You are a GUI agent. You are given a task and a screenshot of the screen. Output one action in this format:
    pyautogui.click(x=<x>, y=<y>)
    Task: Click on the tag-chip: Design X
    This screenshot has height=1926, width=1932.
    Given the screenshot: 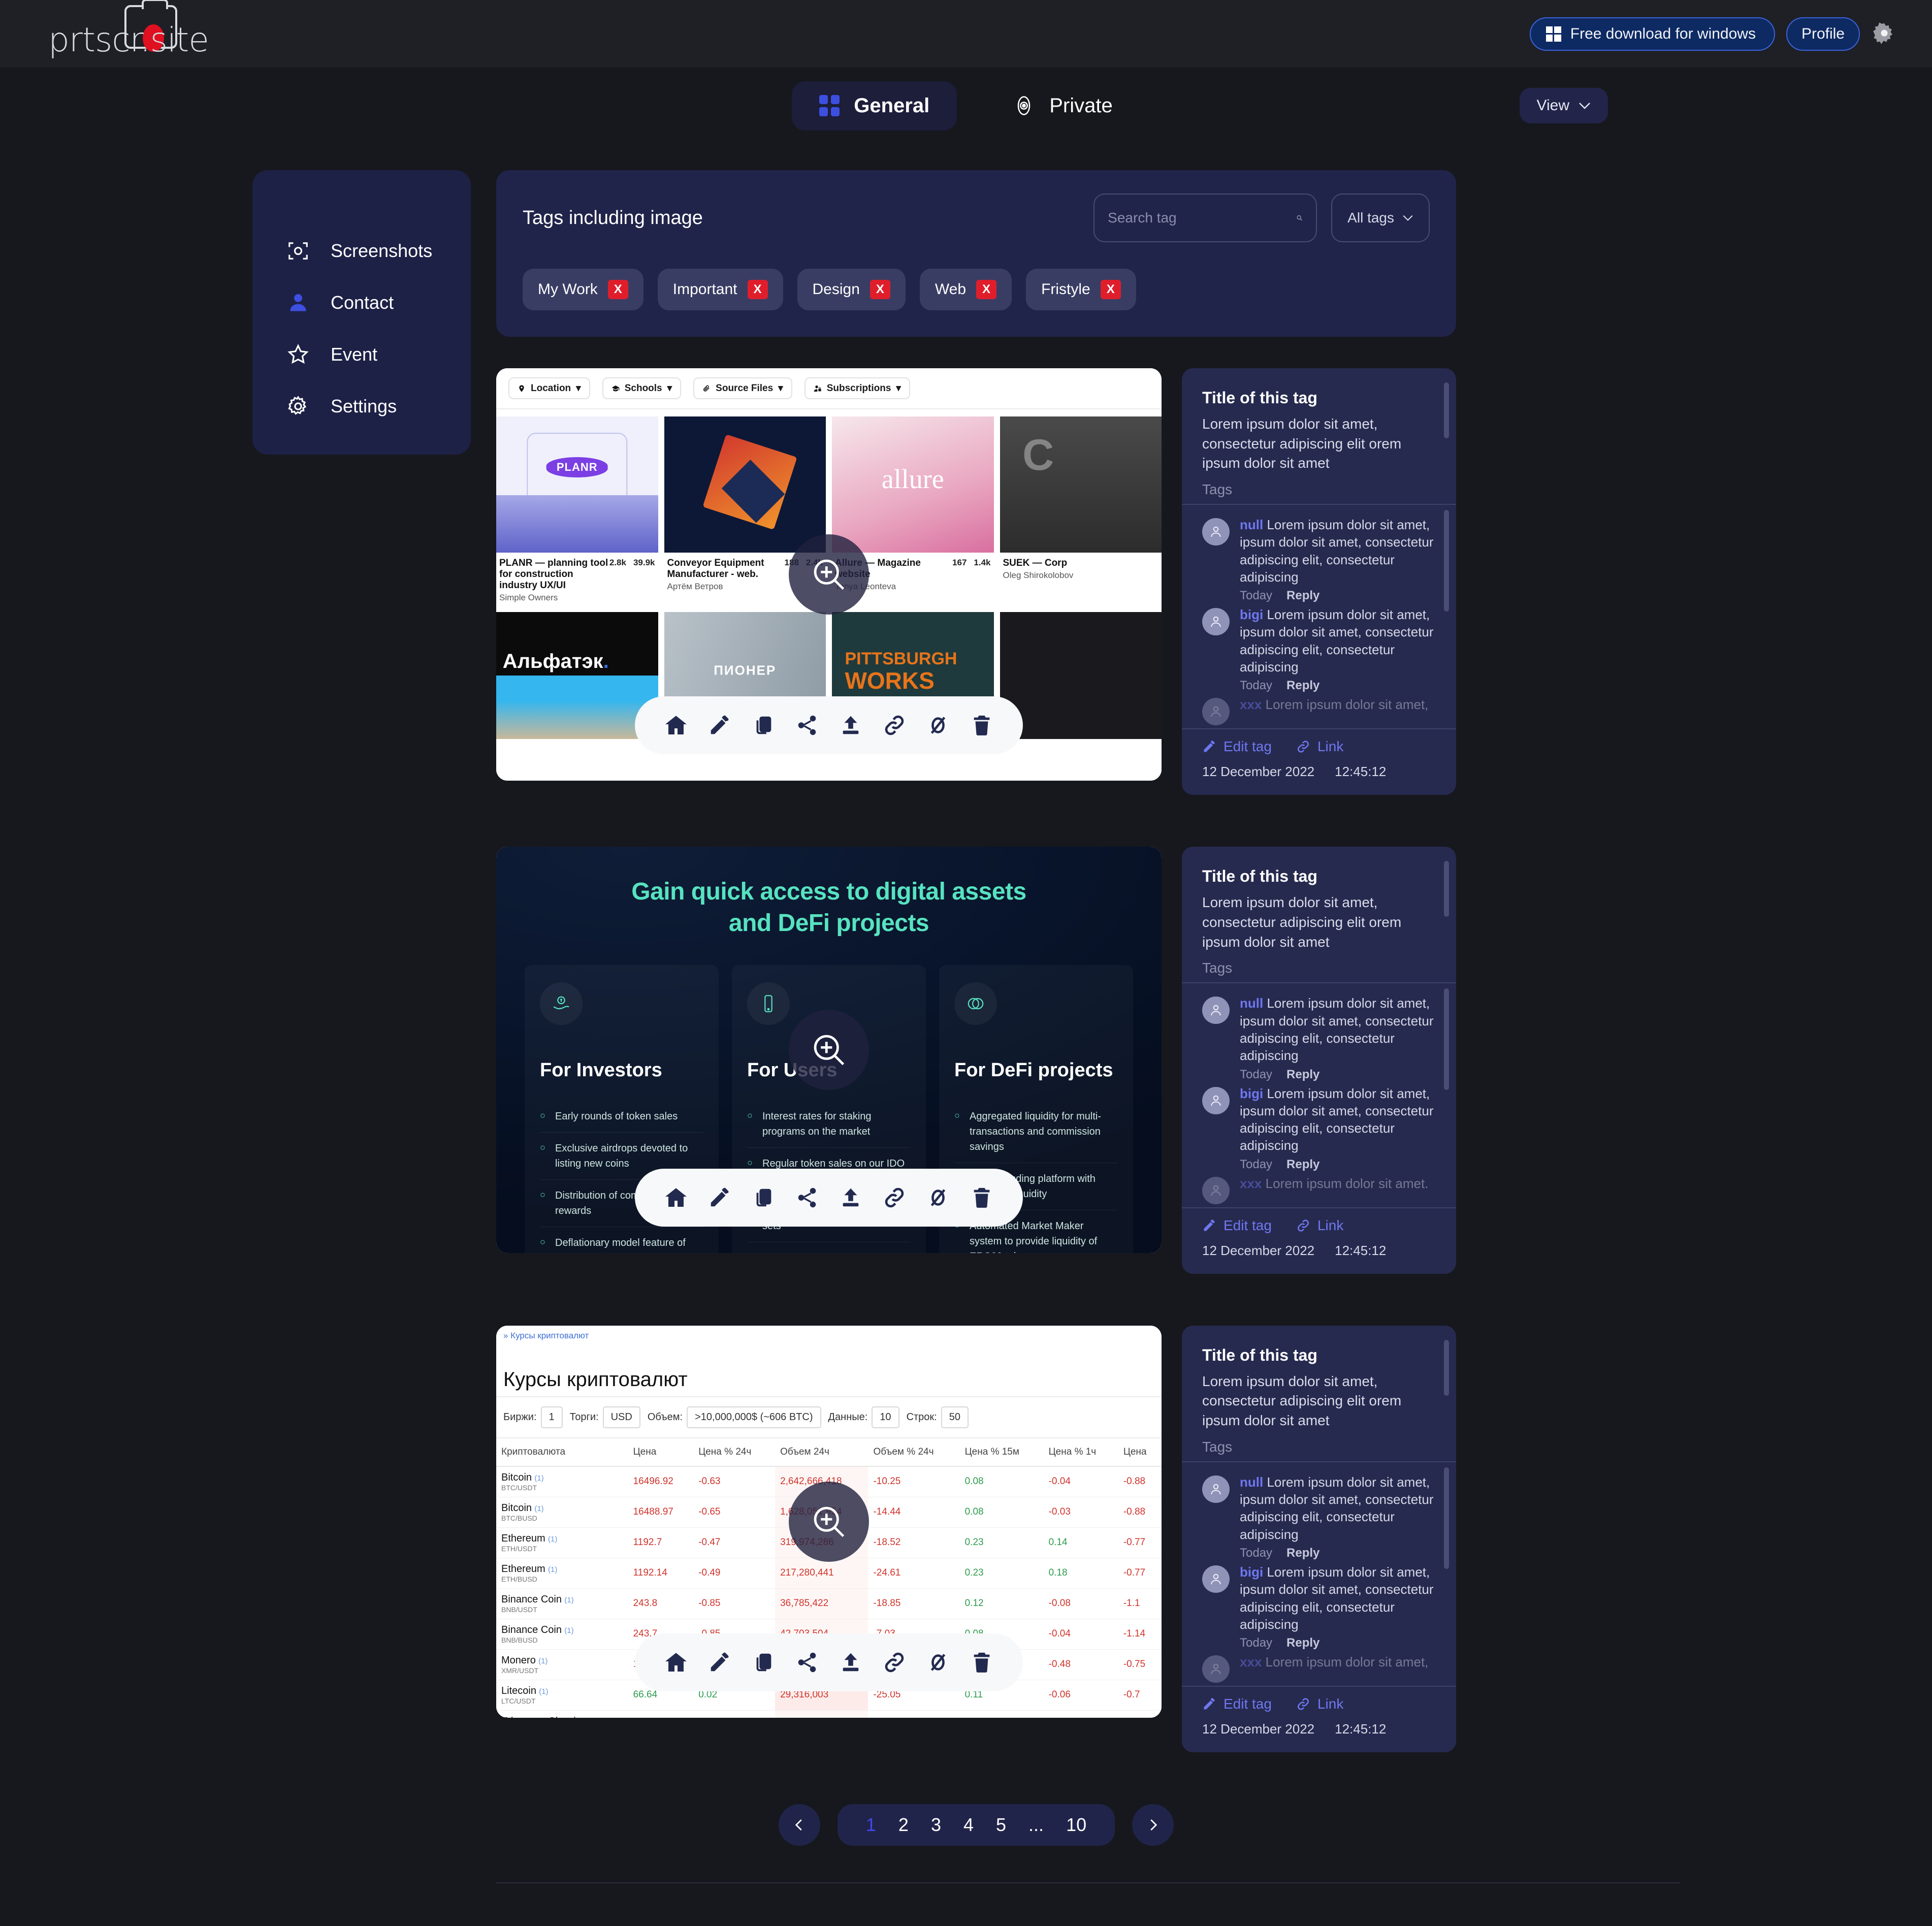 What is the action you would take?
    pyautogui.click(x=851, y=290)
    